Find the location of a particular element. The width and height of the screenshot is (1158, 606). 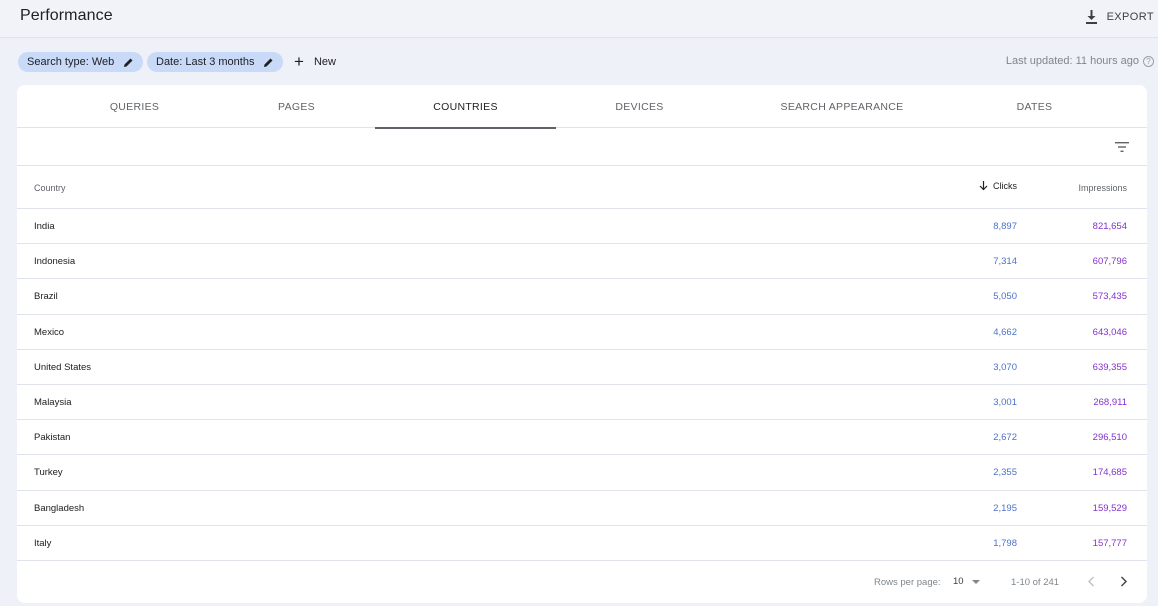

next-page-button is located at coordinates (1124, 581).